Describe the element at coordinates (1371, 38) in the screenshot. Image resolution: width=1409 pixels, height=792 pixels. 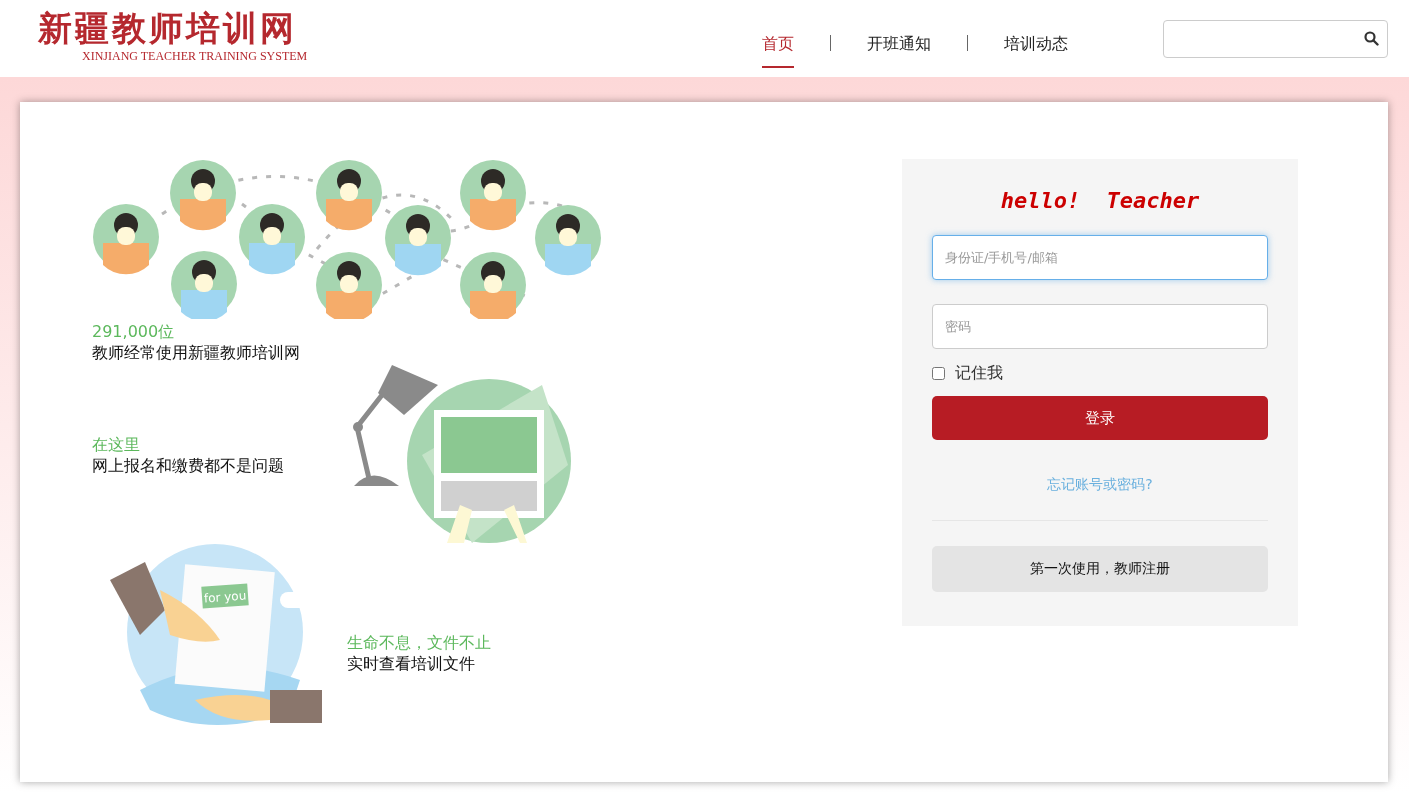
I see `search-icon` at that location.